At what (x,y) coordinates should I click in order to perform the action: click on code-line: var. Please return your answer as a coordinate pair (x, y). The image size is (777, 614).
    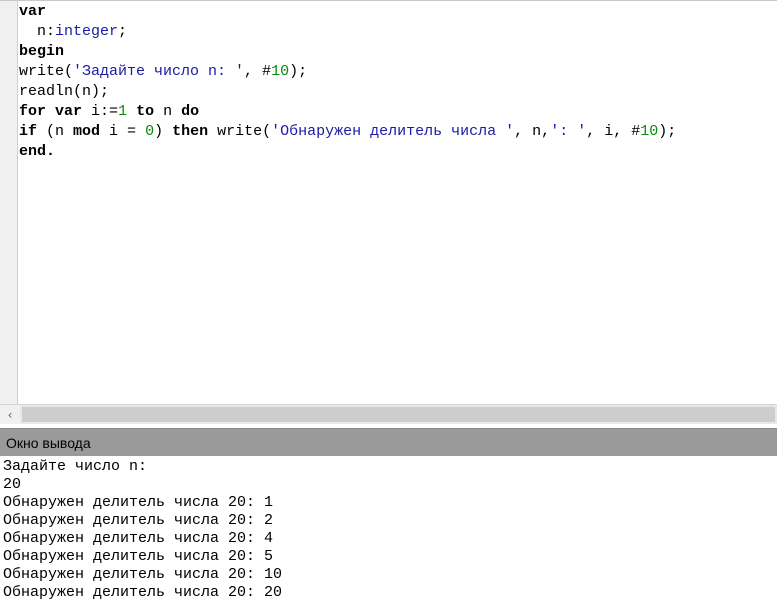
    Looking at the image, I should click on (398, 12).